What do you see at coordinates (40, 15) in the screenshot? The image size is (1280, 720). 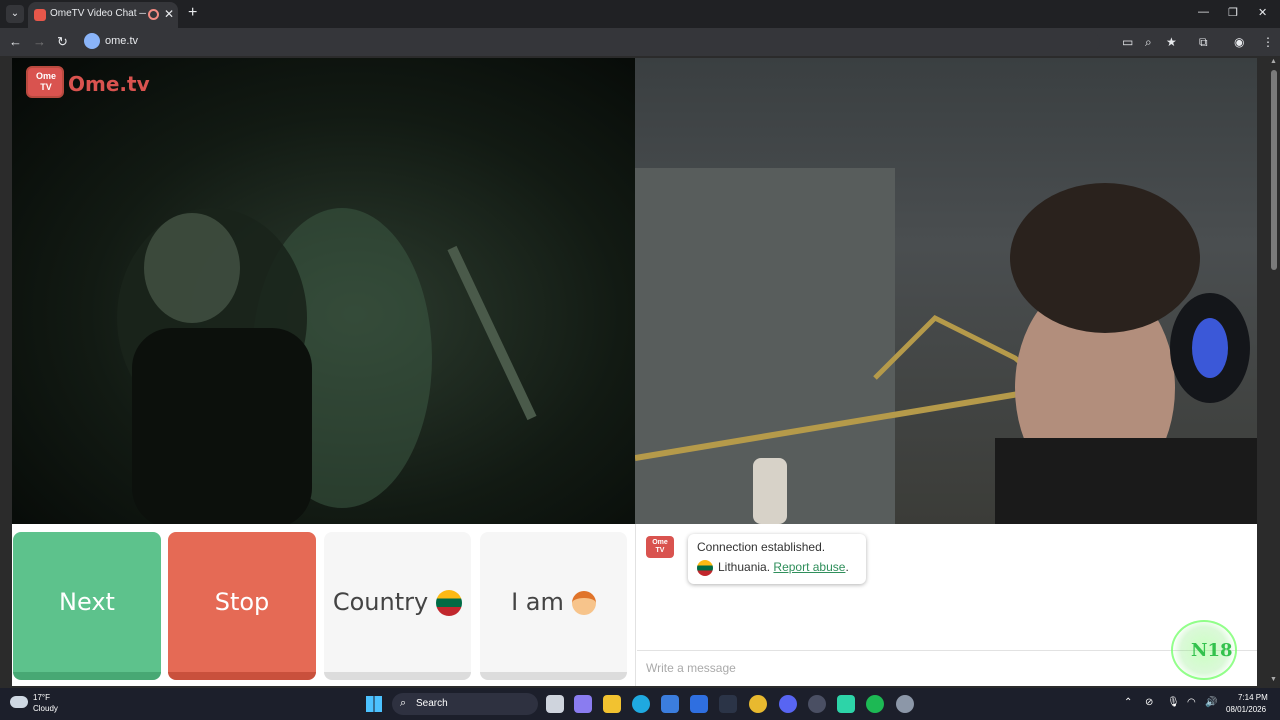 I see `ometv-favicon-icon` at bounding box center [40, 15].